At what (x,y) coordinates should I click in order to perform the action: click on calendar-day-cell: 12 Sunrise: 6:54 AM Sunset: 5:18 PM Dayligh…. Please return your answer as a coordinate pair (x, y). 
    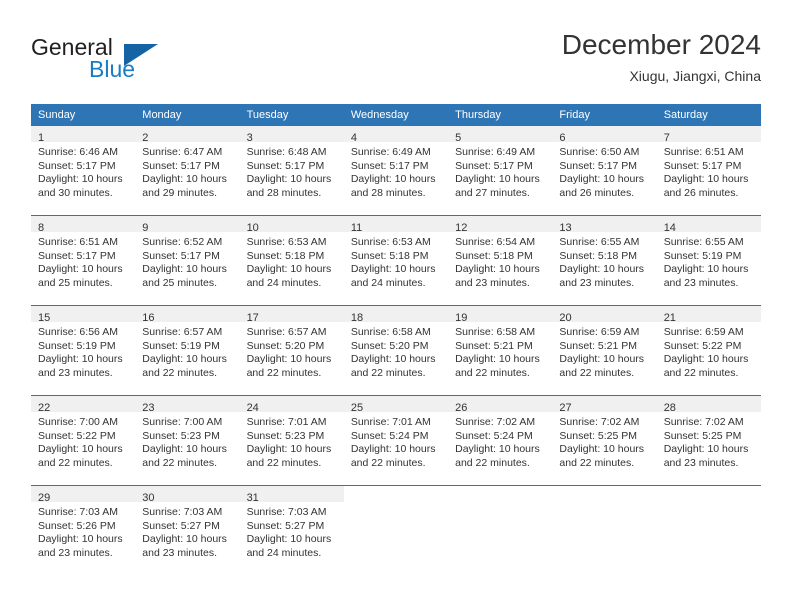
    Looking at the image, I should click on (500, 260).